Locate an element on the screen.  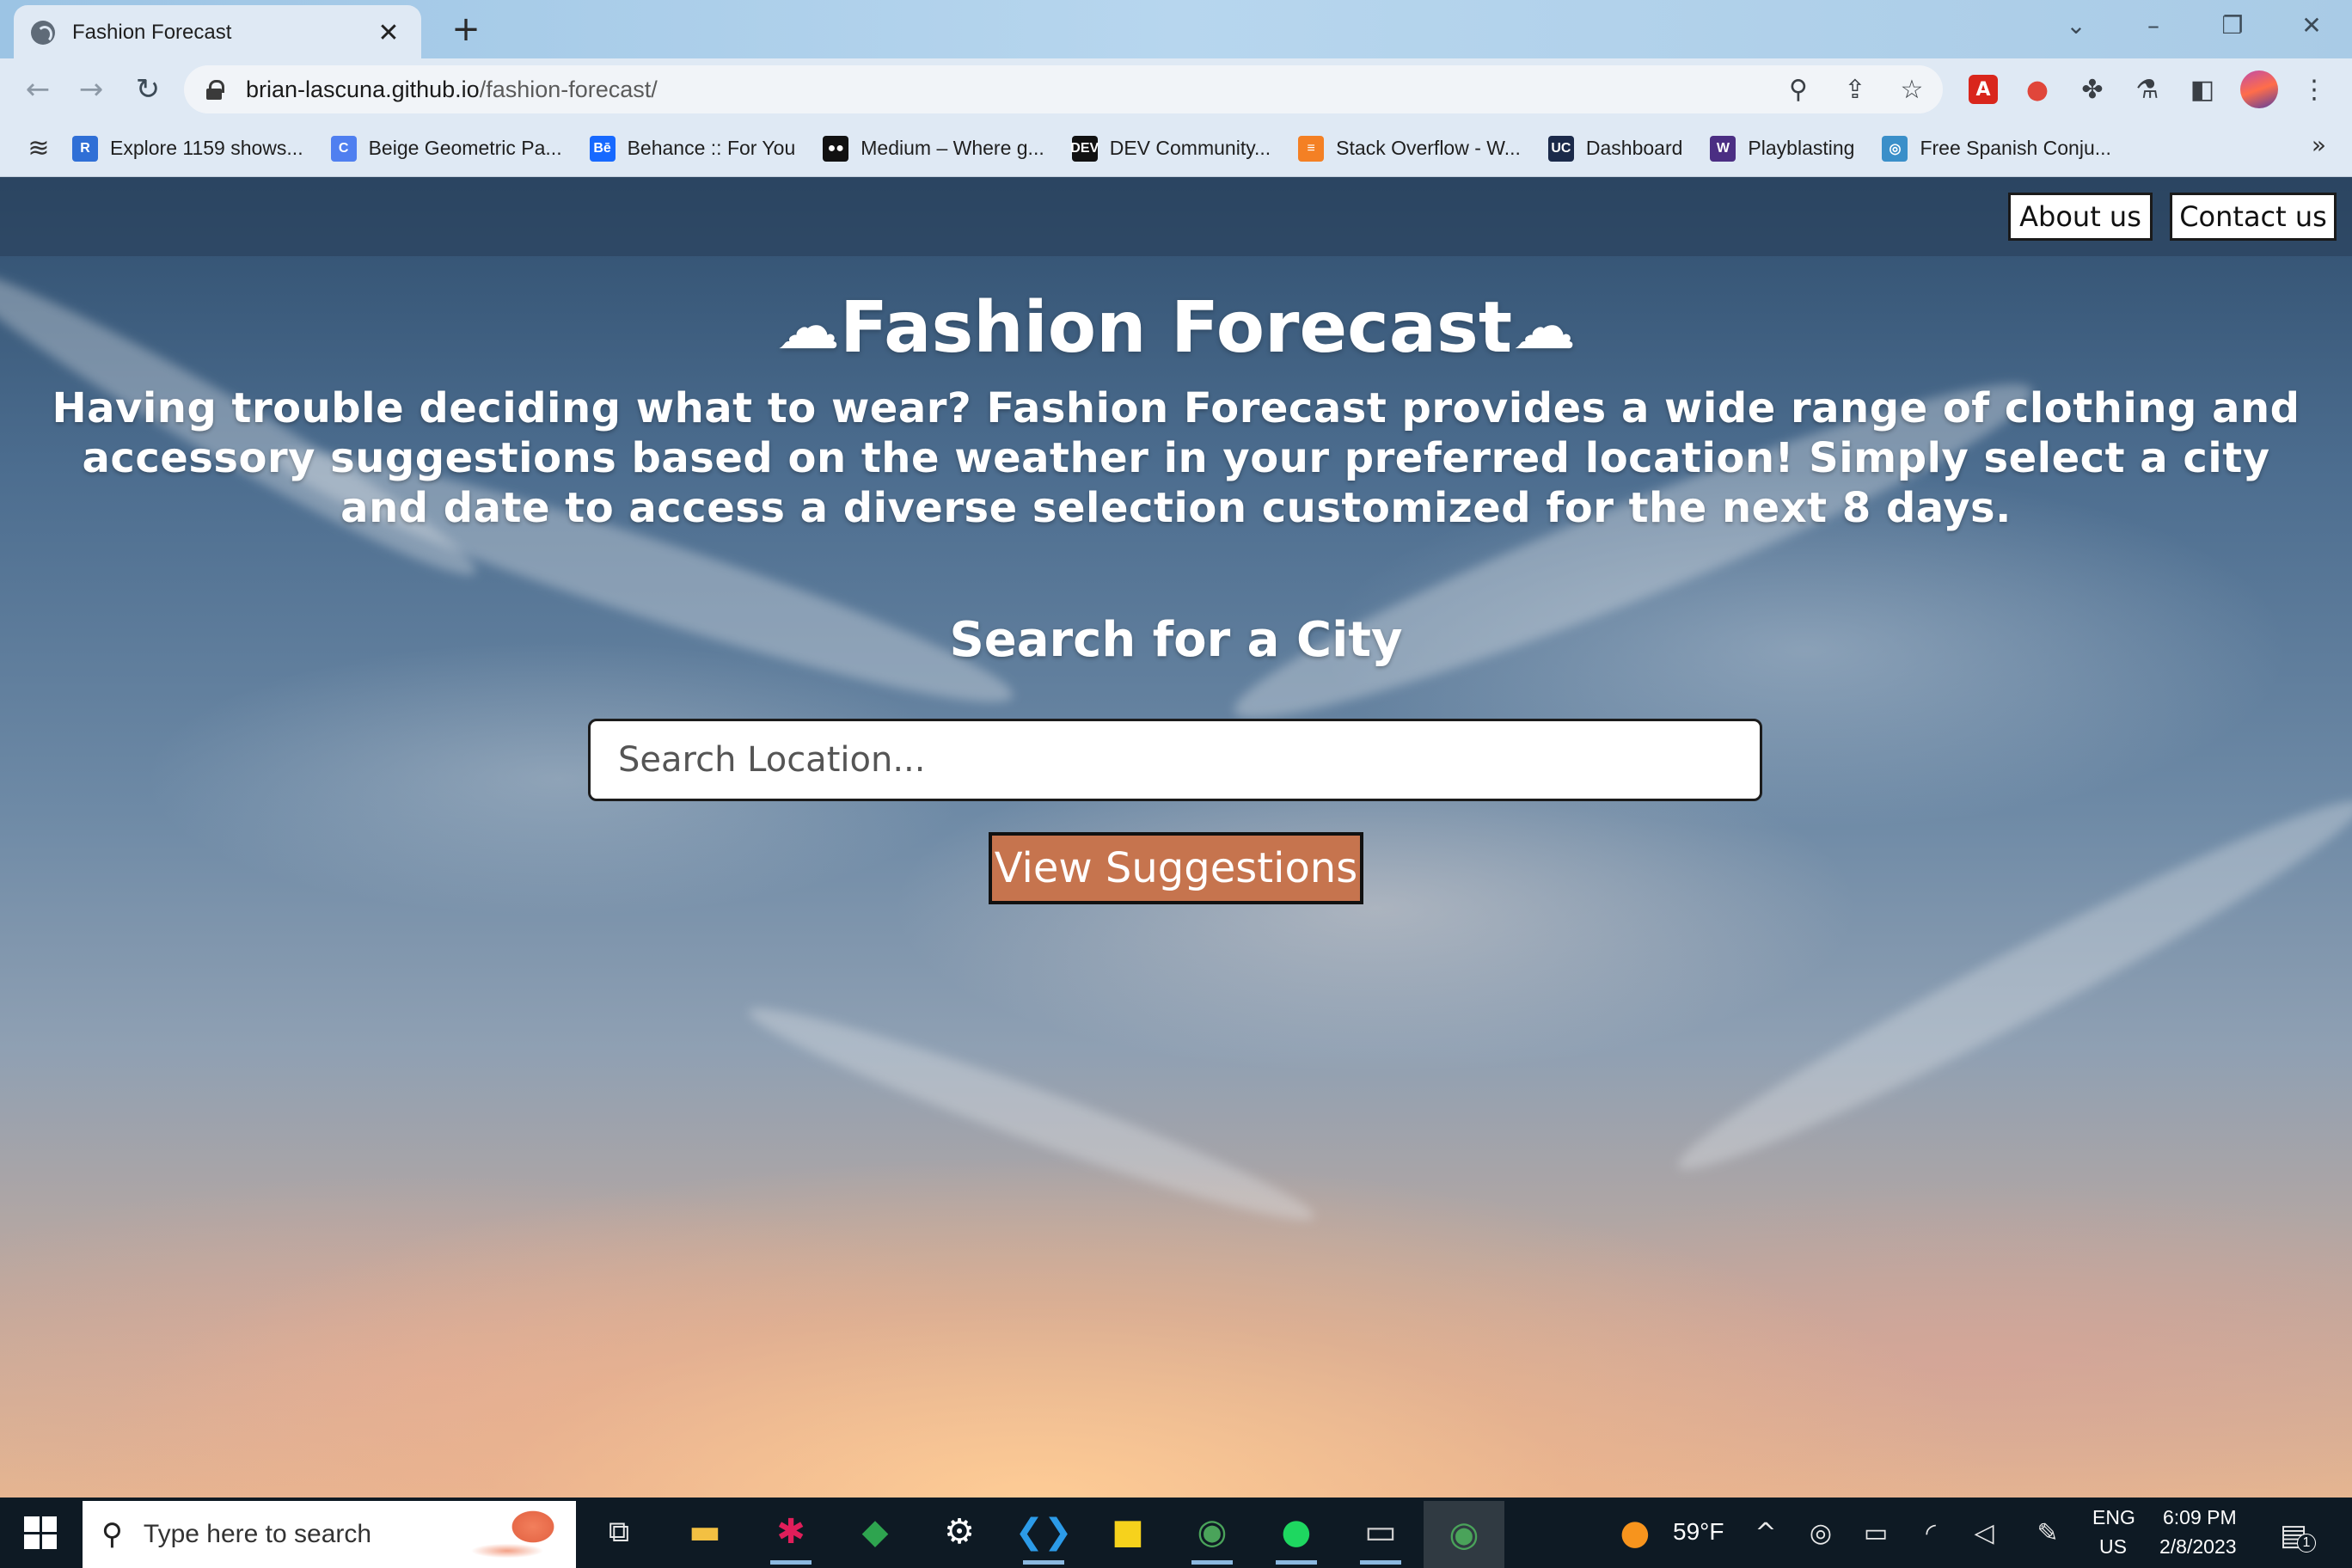
show-hidden-icons-chevron-icon: ^ is located at coordinates (1765, 1533).